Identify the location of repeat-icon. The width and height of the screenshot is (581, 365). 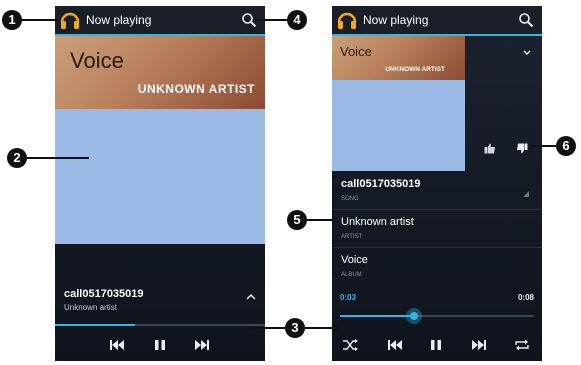
(522, 347).